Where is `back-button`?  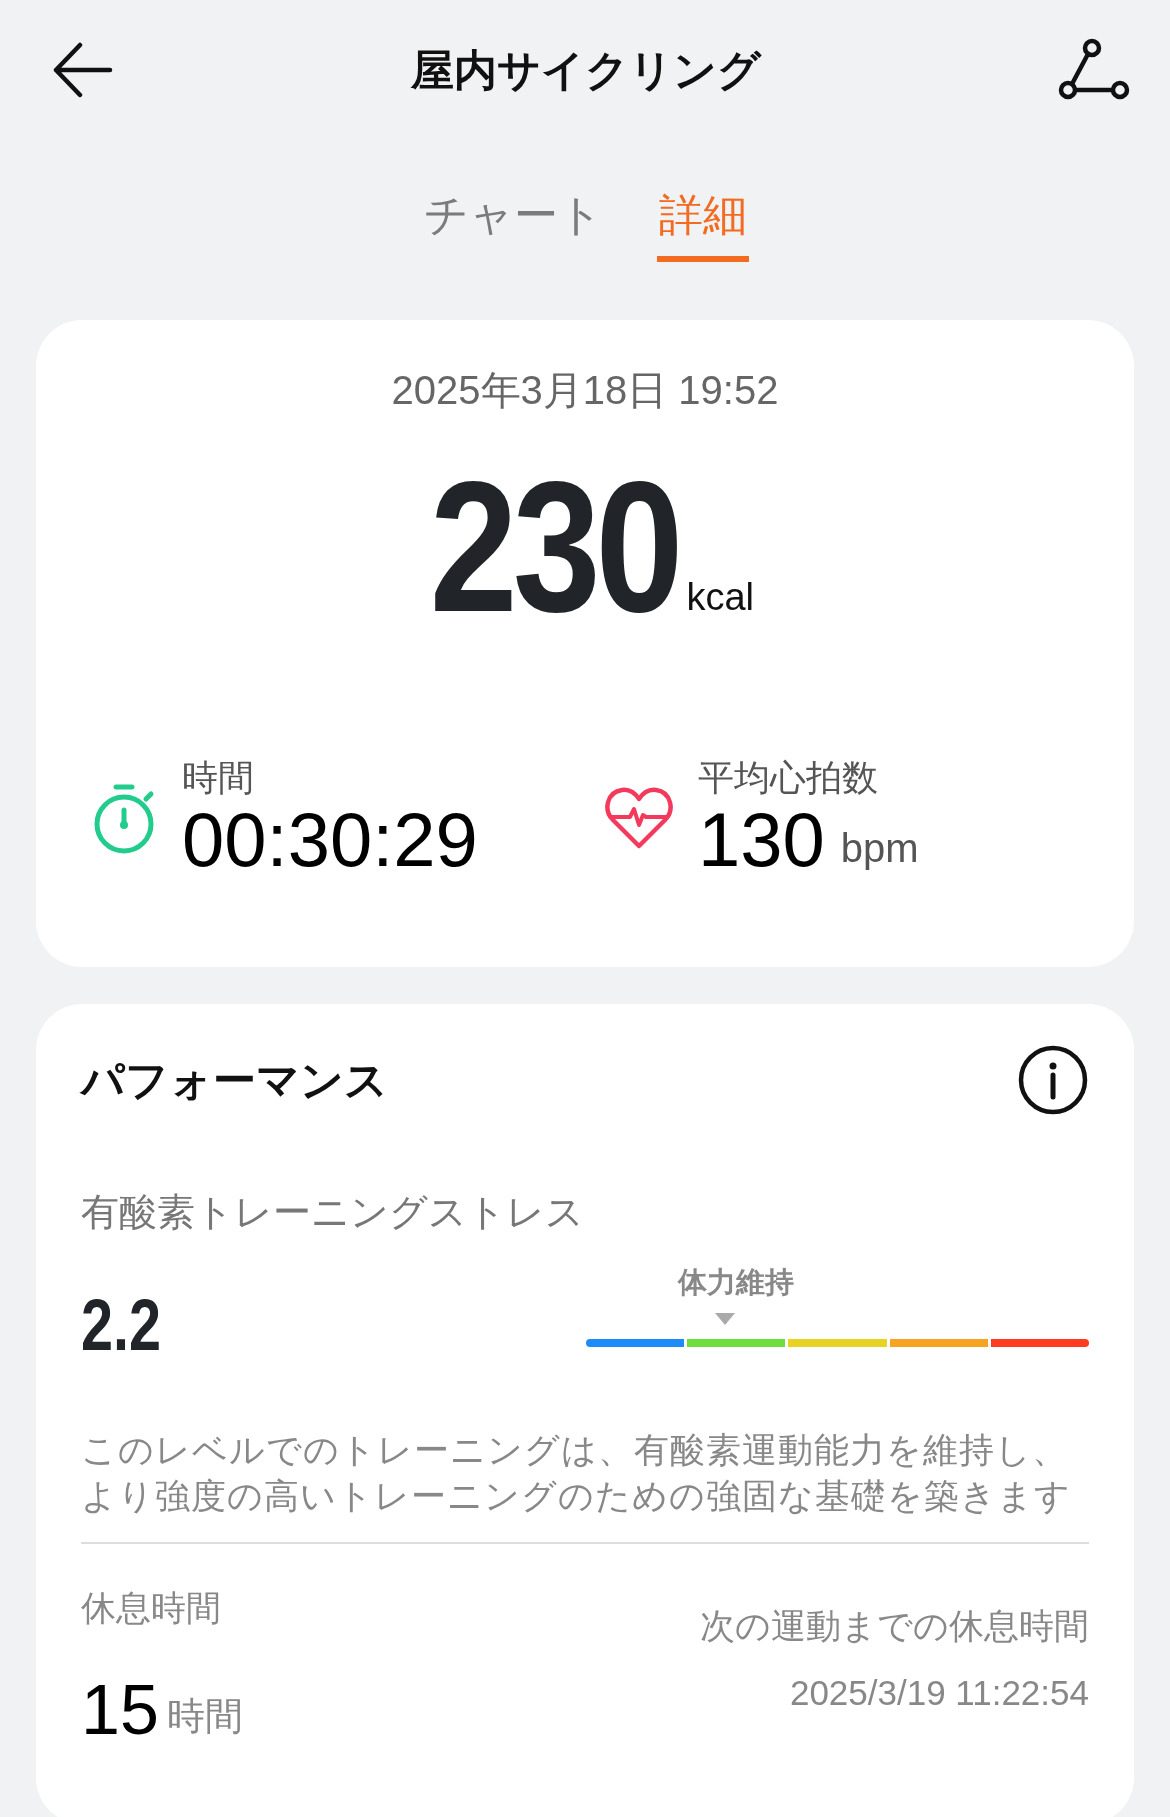 back-button is located at coordinates (83, 70).